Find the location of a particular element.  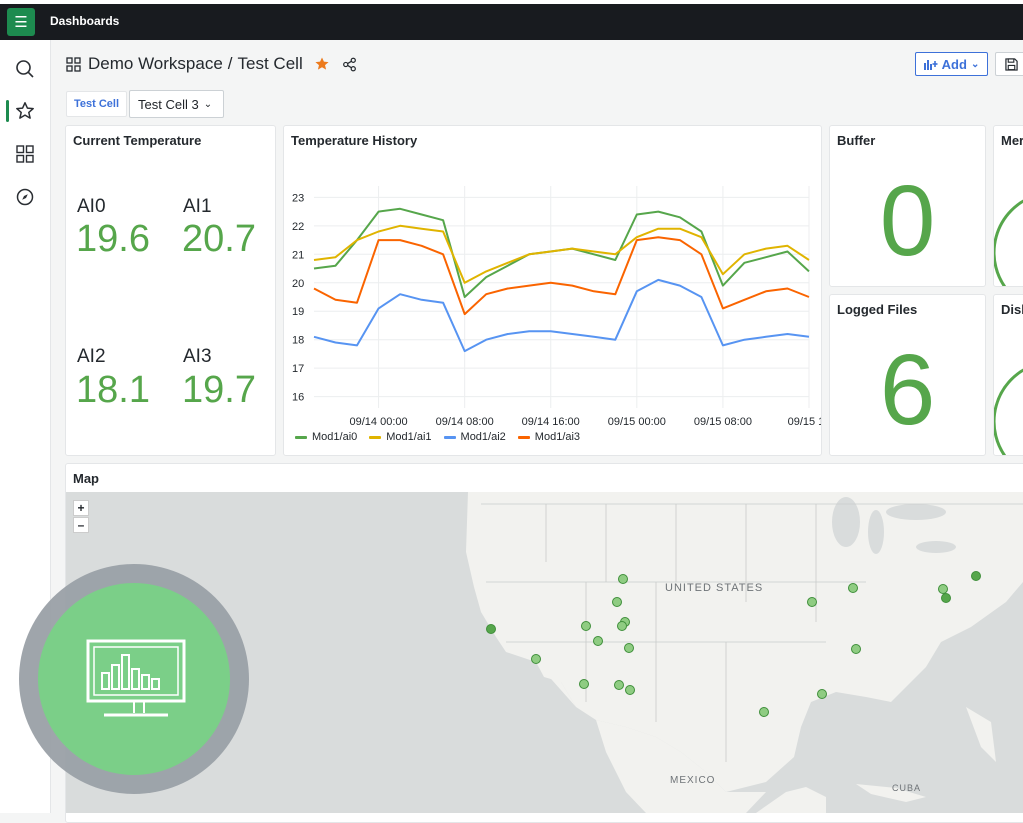

ai0-value: 19.6 is located at coordinates (113, 239).